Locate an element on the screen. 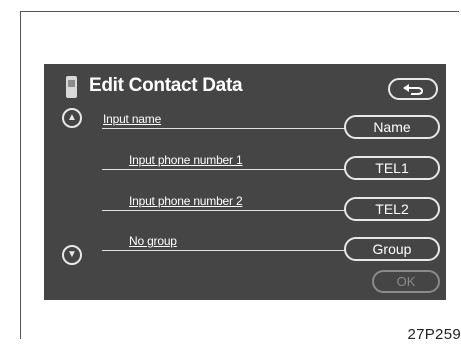 The height and width of the screenshot is (354, 461). double-chevron-up-icon: ▲ is located at coordinates (72, 117).